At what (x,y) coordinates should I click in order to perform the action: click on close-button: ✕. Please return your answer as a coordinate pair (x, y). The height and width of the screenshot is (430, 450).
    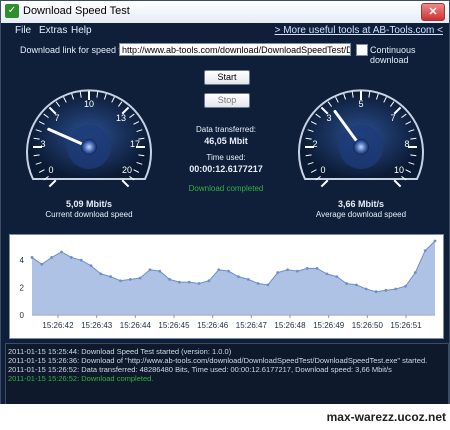
    Looking at the image, I should click on (433, 12).